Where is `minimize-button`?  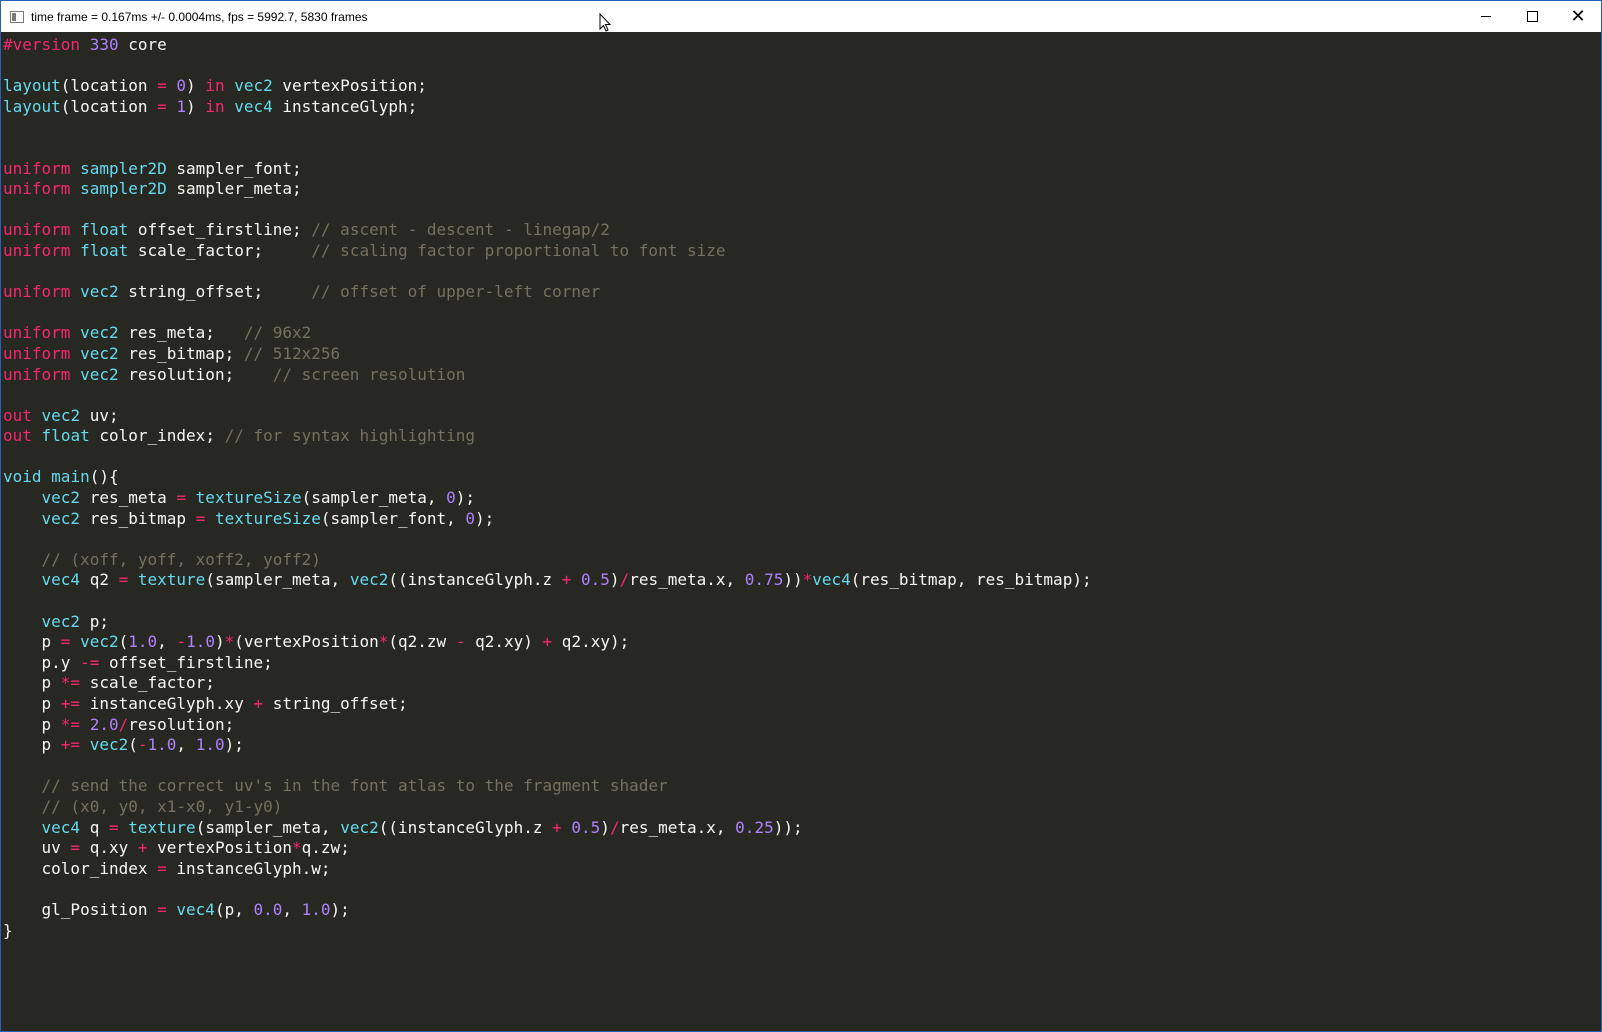 minimize-button is located at coordinates (1486, 16).